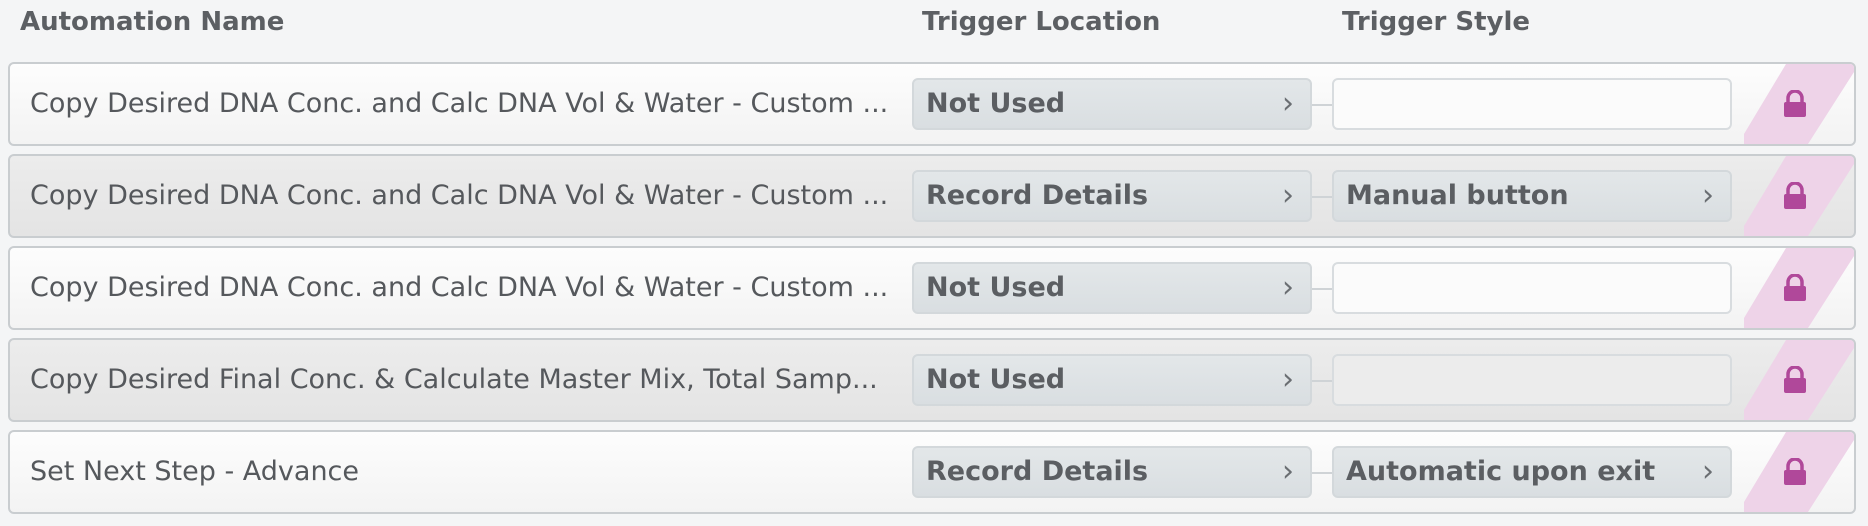 The width and height of the screenshot is (1868, 526). I want to click on trigger-style-select: Automatic upon exit ›, so click(1532, 472).